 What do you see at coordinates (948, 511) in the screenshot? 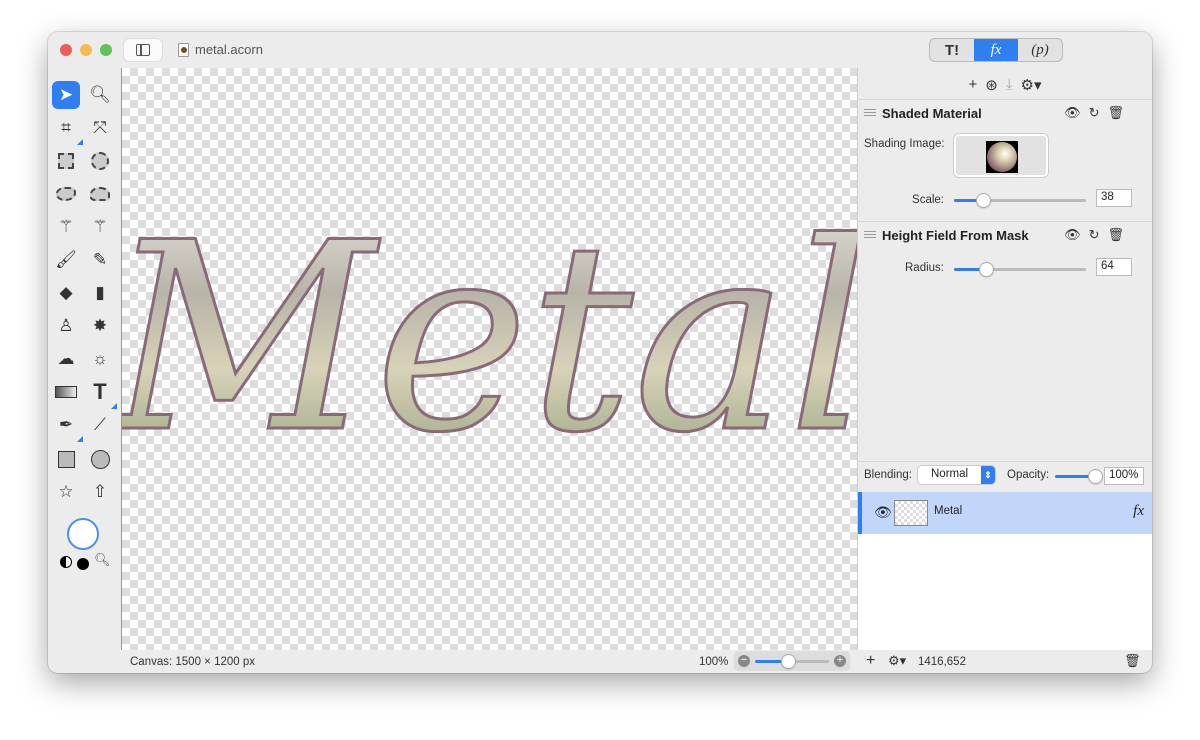
I see `layer-name: Metal` at bounding box center [948, 511].